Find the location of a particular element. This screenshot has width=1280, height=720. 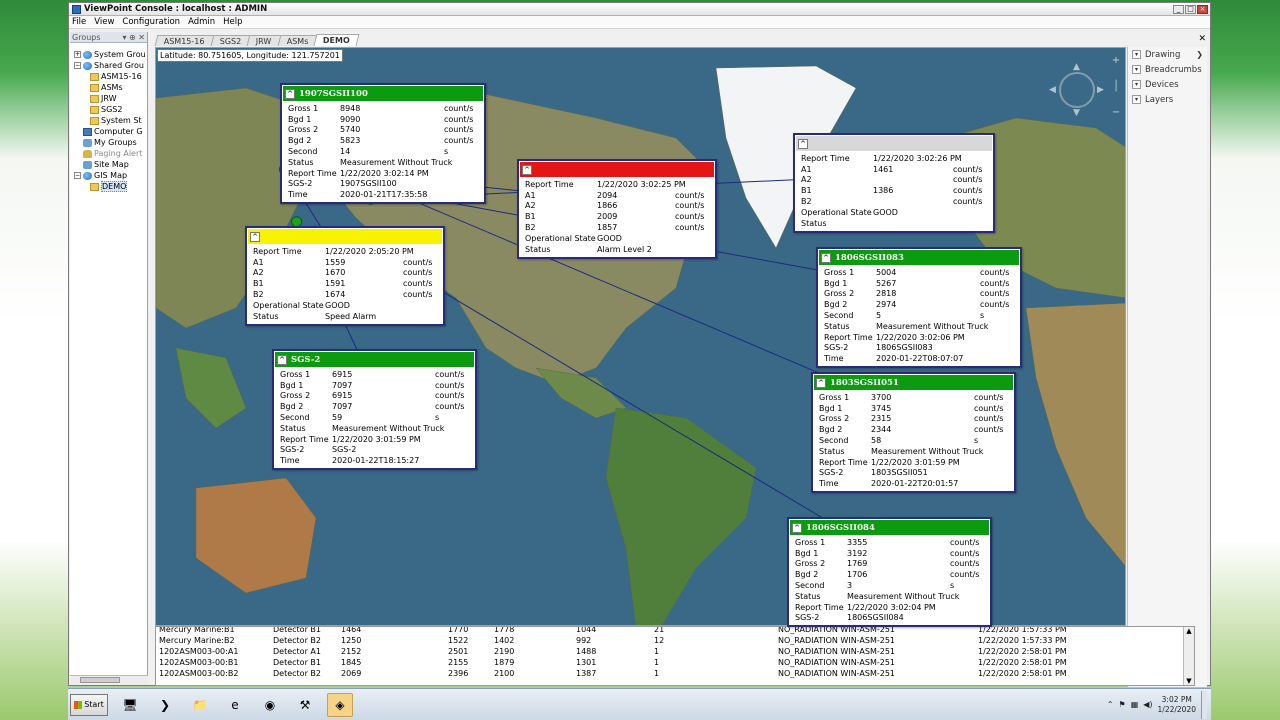

pan-down-icon: ▼ is located at coordinates (1076, 113).